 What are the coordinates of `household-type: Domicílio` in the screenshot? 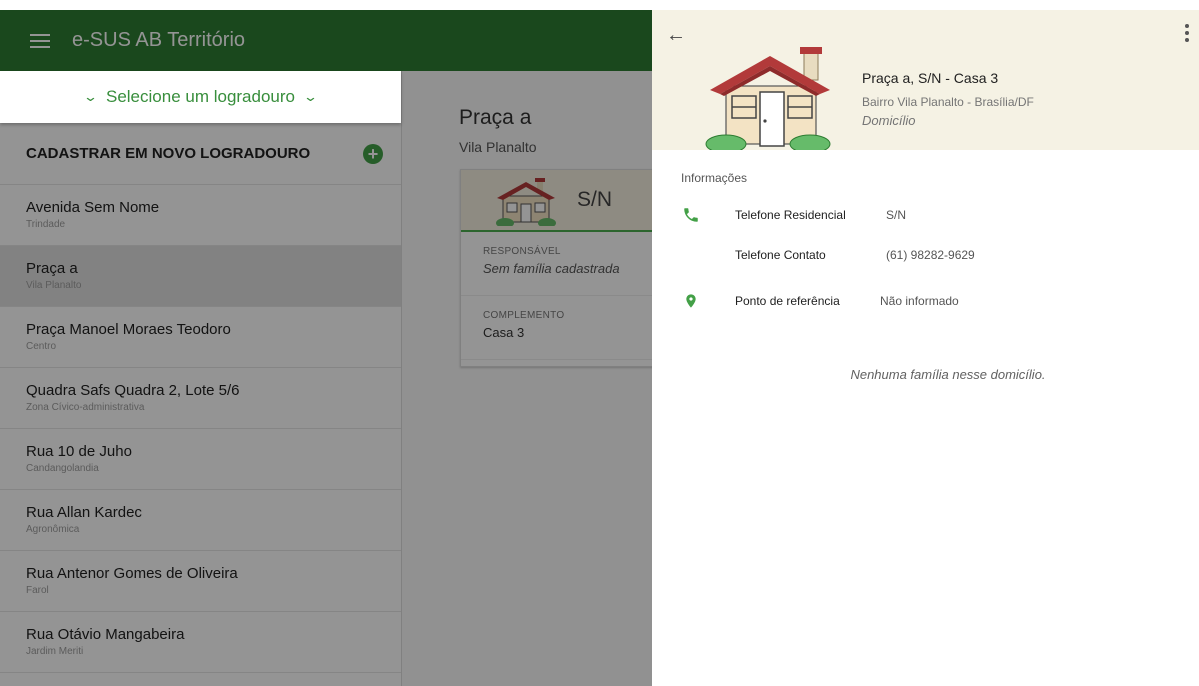 It's located at (889, 120).